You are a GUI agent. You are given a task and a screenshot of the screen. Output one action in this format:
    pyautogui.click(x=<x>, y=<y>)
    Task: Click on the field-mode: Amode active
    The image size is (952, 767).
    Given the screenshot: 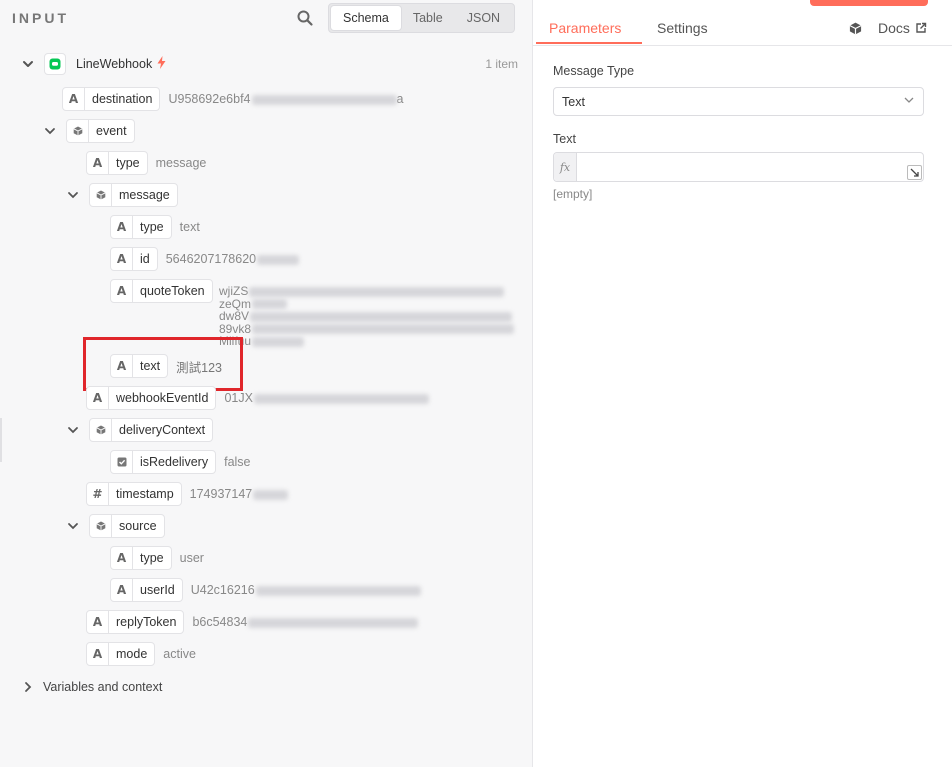 What is the action you would take?
    pyautogui.click(x=141, y=654)
    